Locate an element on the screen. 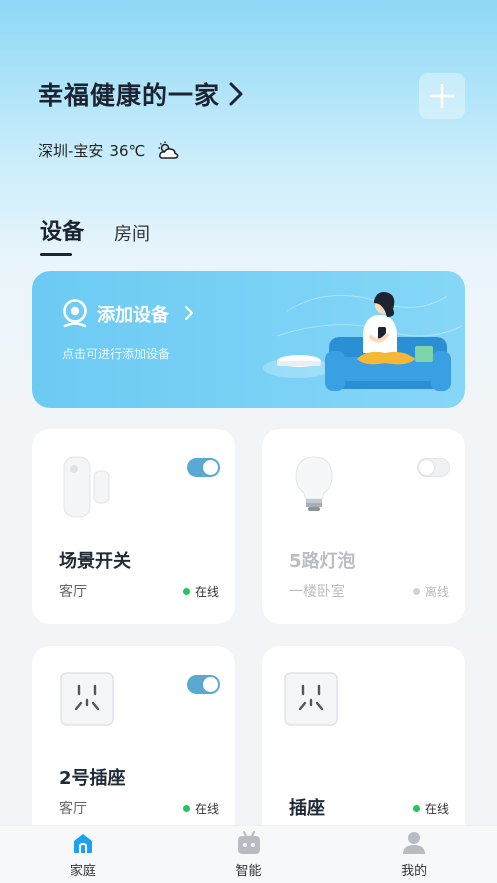 The image size is (497, 883). robot-icon is located at coordinates (248, 842).